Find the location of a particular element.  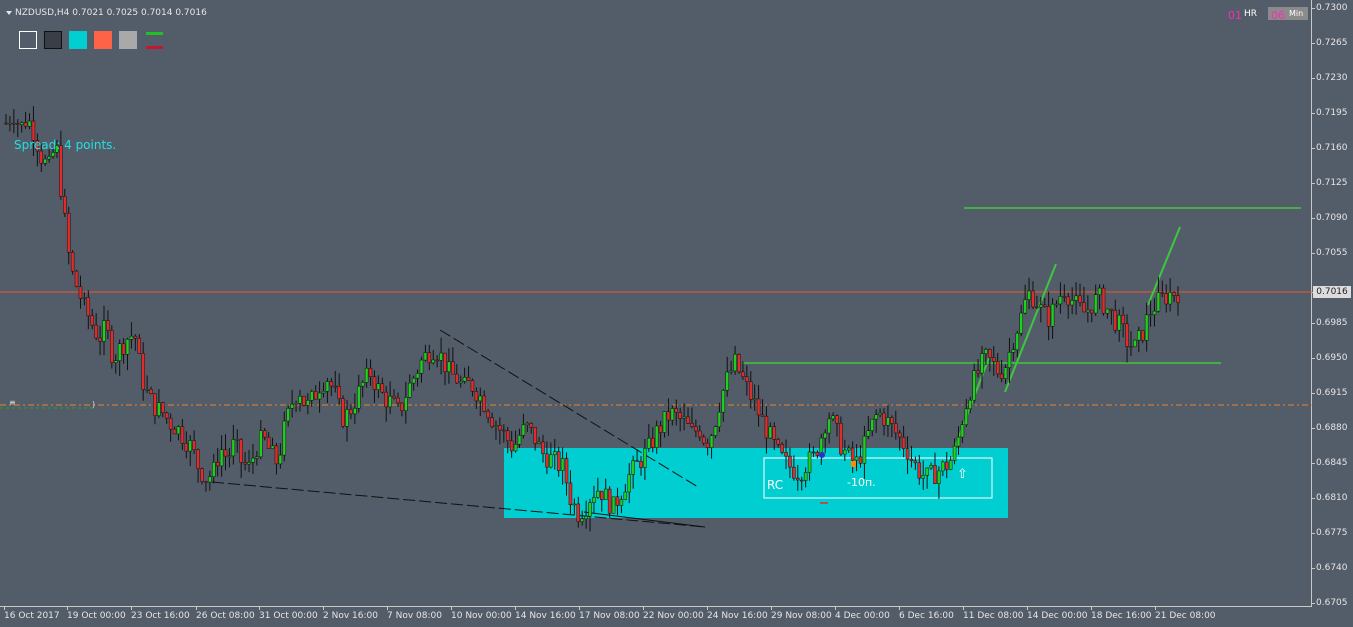

color-swatch-white-outline is located at coordinates (28, 40).